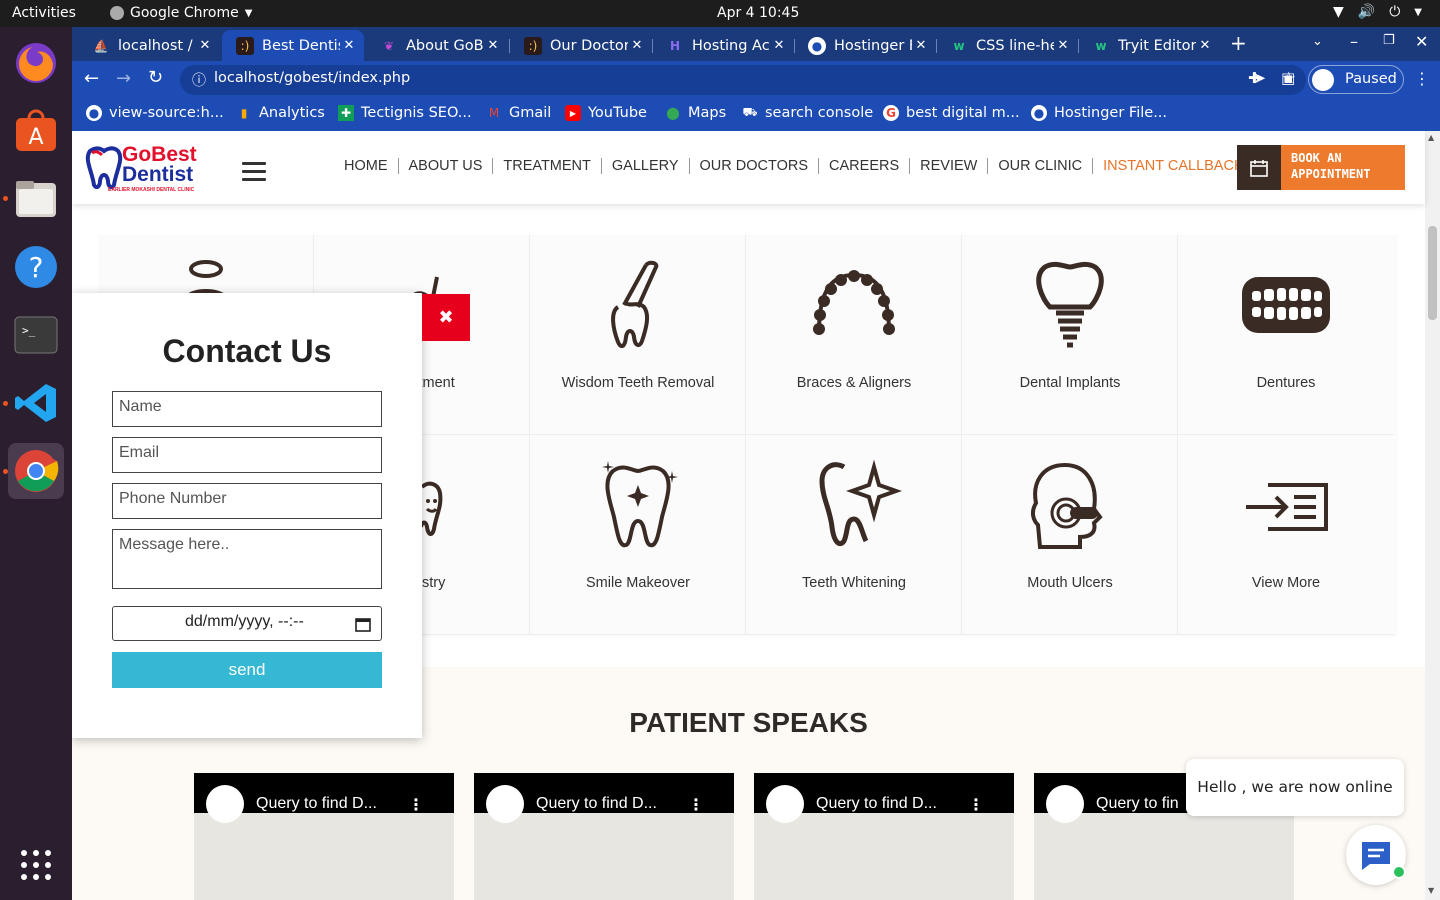 This screenshot has height=900, width=1440. I want to click on video-card-2: Query to find D... ⋮, so click(604, 836).